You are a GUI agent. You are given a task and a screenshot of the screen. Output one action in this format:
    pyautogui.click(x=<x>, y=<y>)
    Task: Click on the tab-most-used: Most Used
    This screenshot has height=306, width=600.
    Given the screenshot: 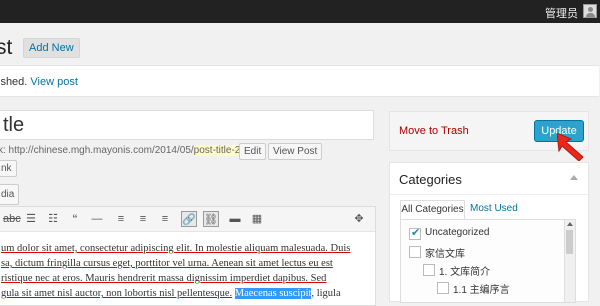 What is the action you would take?
    pyautogui.click(x=494, y=209)
    